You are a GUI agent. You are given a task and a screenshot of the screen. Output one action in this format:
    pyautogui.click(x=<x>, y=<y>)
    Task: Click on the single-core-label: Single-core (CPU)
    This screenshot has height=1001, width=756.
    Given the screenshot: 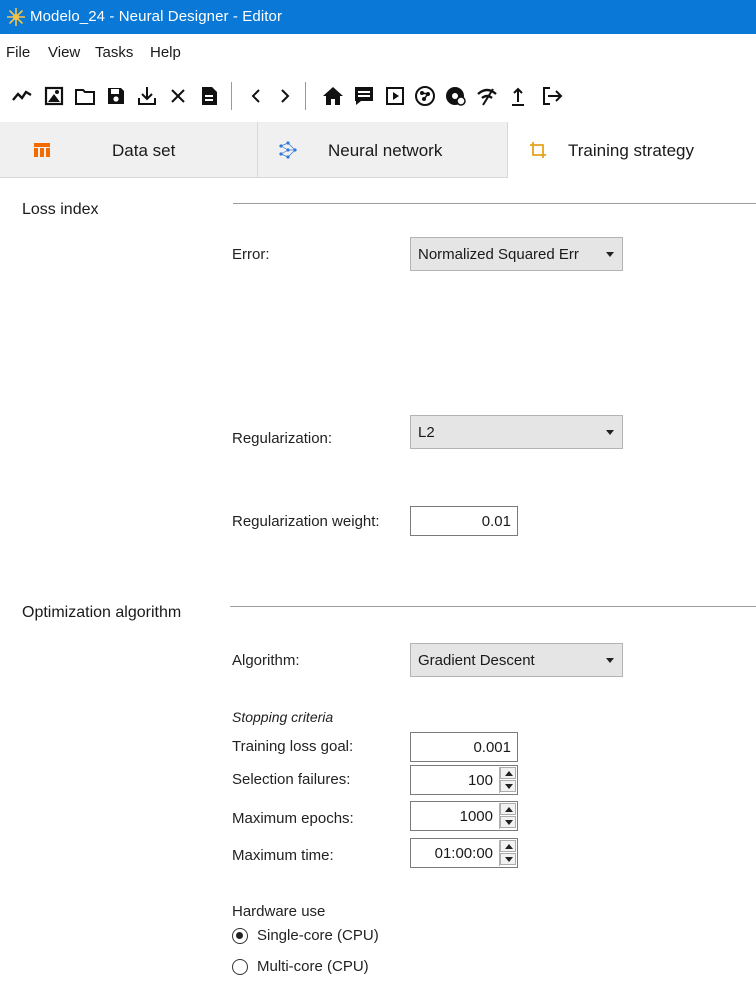 What is the action you would take?
    pyautogui.click(x=318, y=935)
    